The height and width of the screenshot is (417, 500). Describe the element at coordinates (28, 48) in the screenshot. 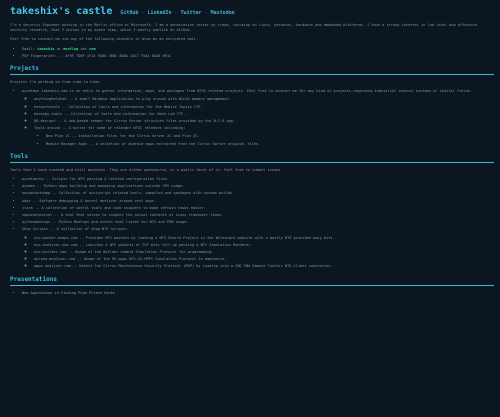

I see `email-label: Email:` at that location.